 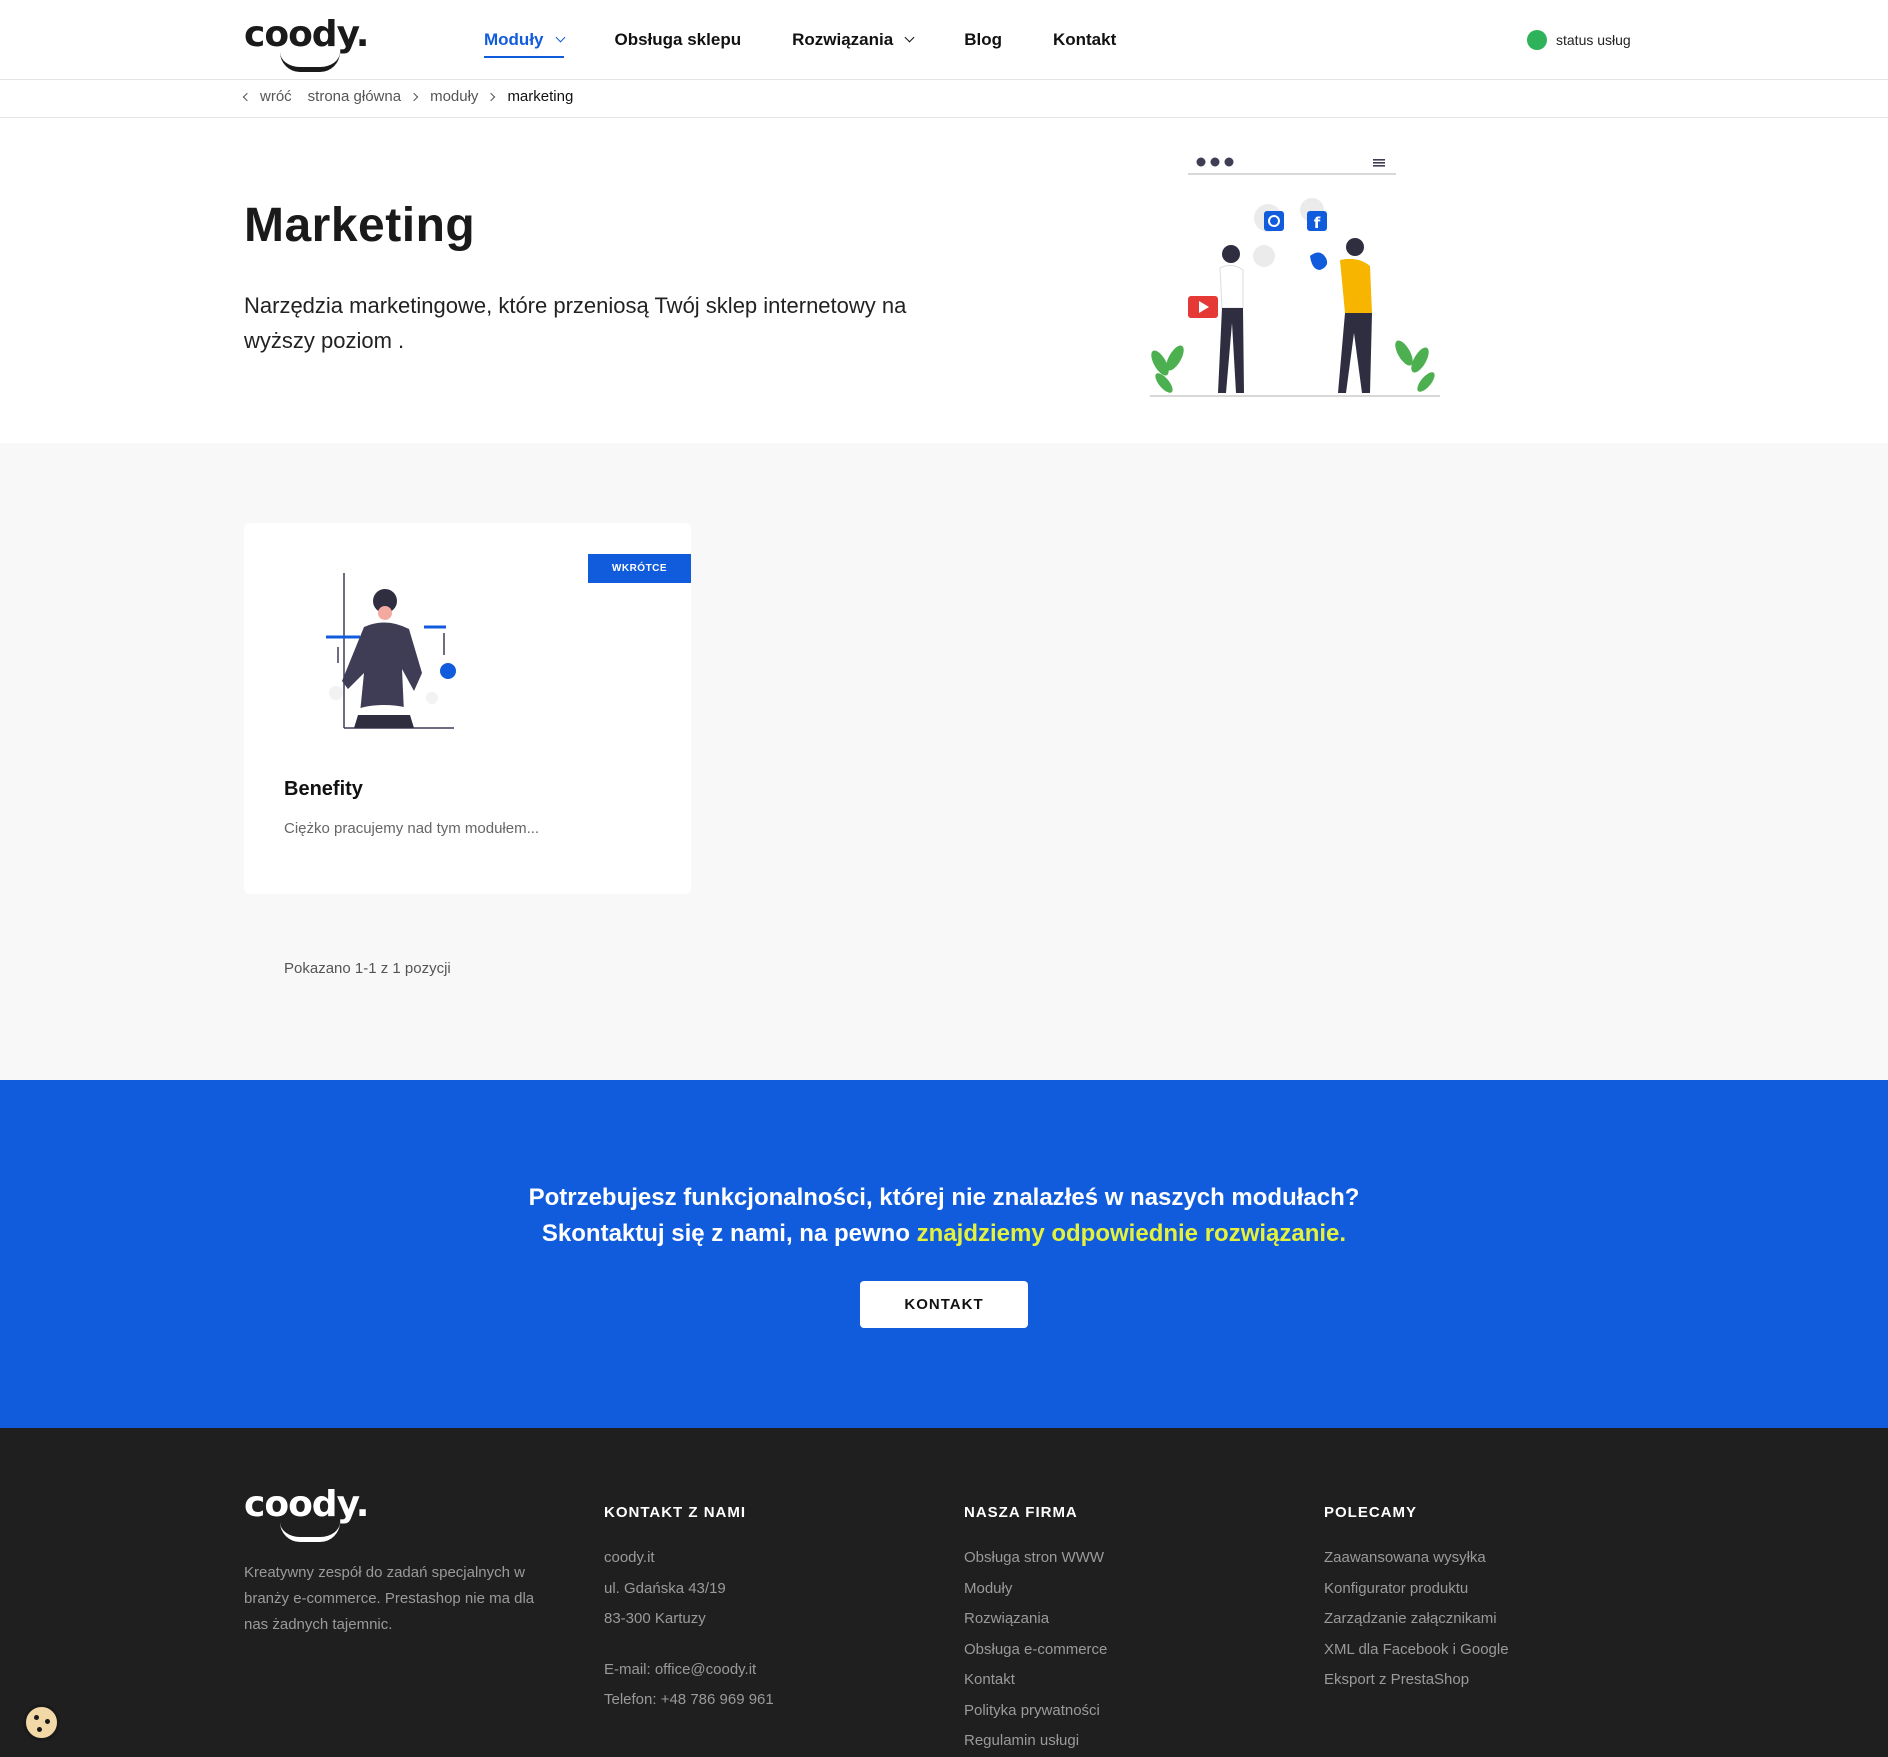 I want to click on status-dot-icon, so click(x=1537, y=40).